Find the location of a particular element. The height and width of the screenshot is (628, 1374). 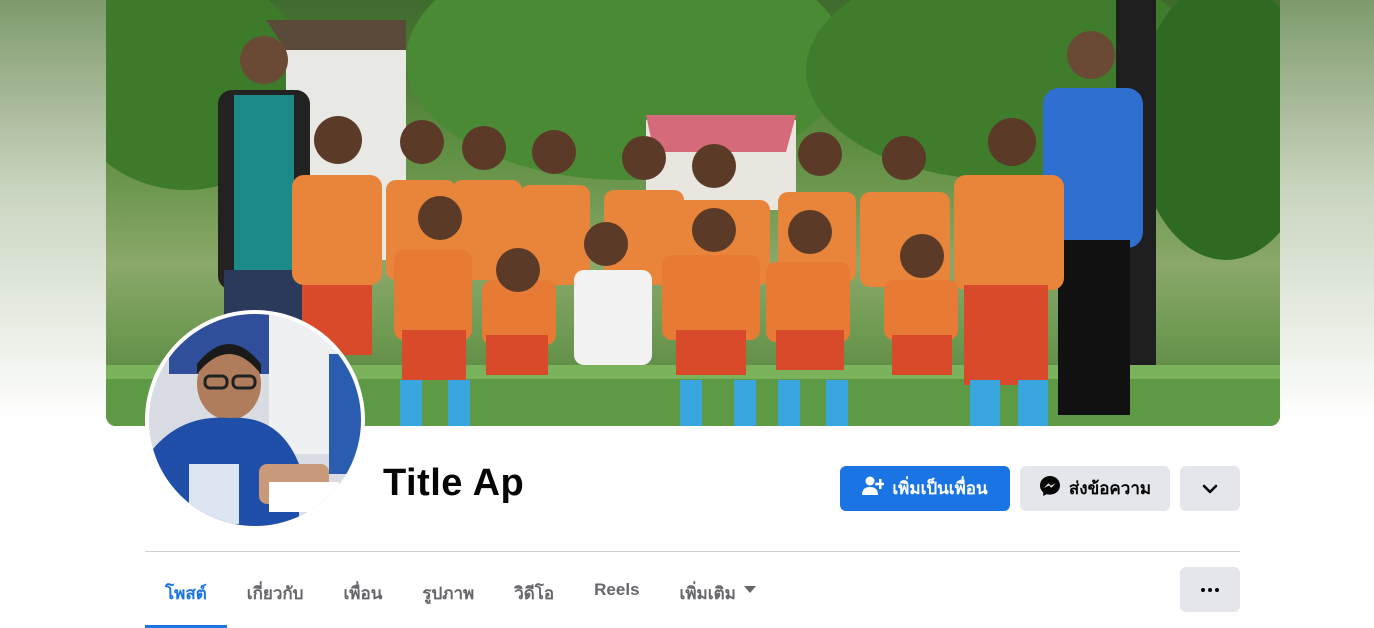

tab-about: เกี่ยวกับ is located at coordinates (275, 590).